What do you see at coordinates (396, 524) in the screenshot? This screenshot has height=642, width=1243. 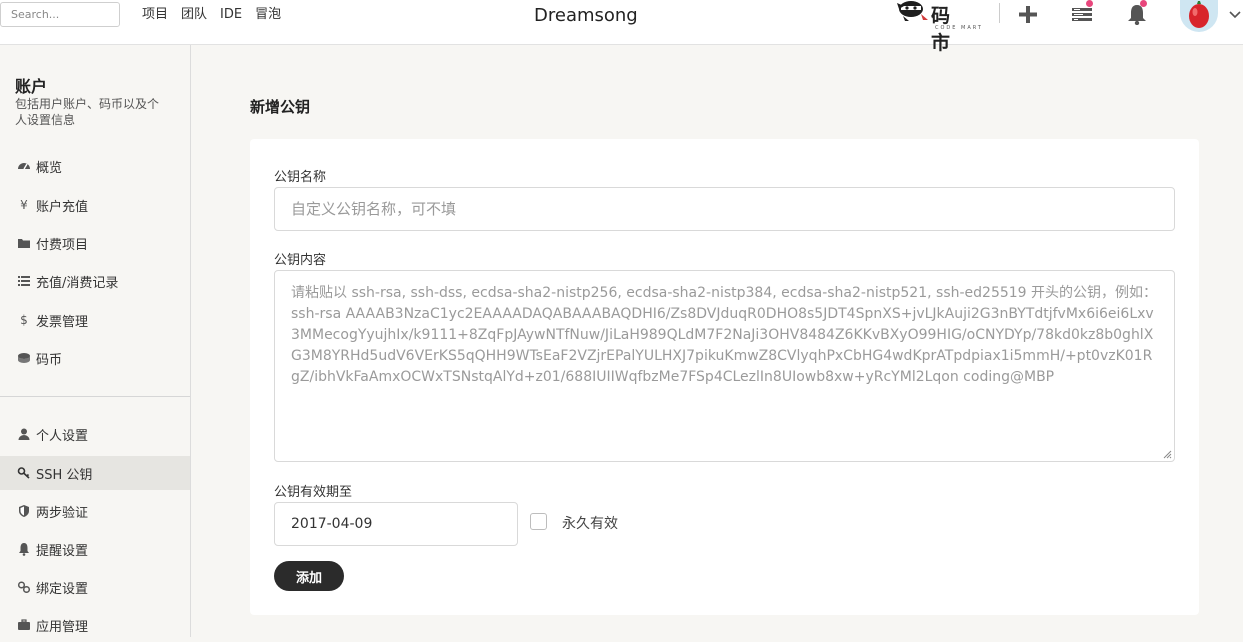 I see `expire-date-input` at bounding box center [396, 524].